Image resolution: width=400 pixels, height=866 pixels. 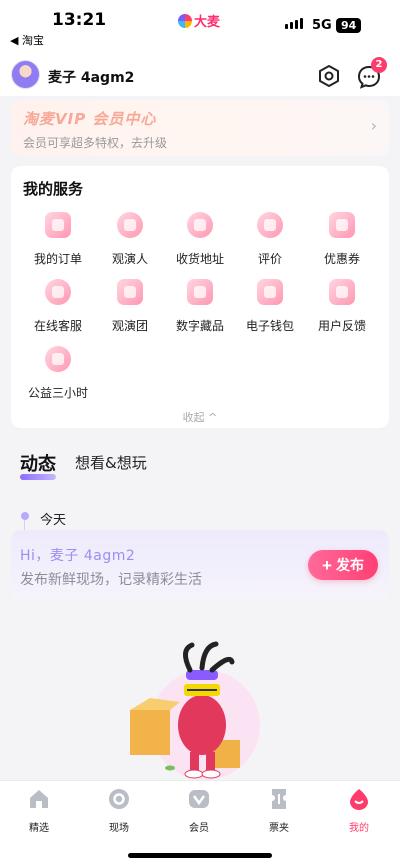 I want to click on vip-icon, so click(x=199, y=799).